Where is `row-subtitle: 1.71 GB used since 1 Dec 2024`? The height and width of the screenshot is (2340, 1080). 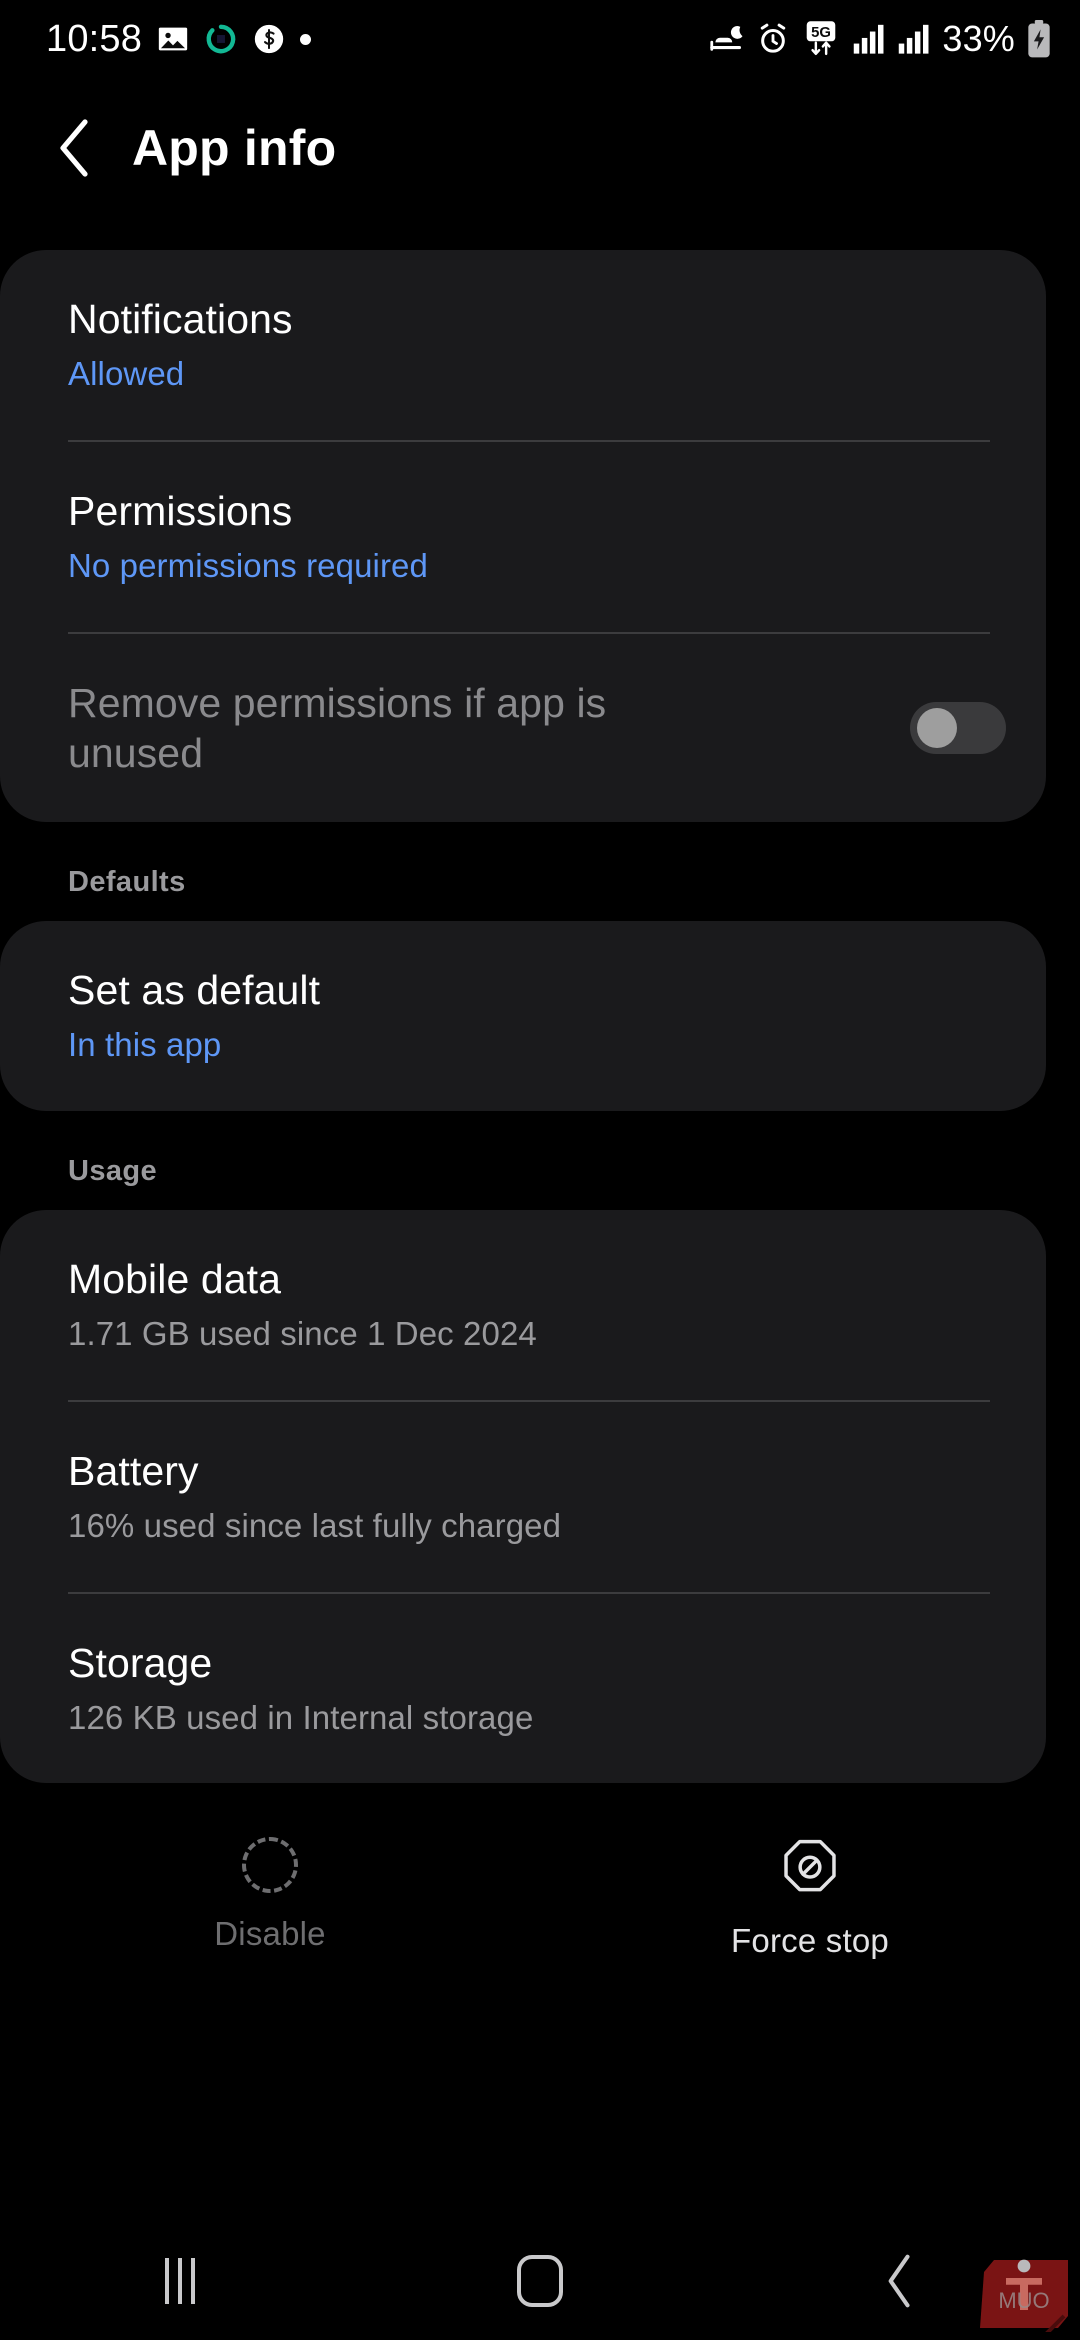 row-subtitle: 1.71 GB used since 1 Dec 2024 is located at coordinates (302, 1333).